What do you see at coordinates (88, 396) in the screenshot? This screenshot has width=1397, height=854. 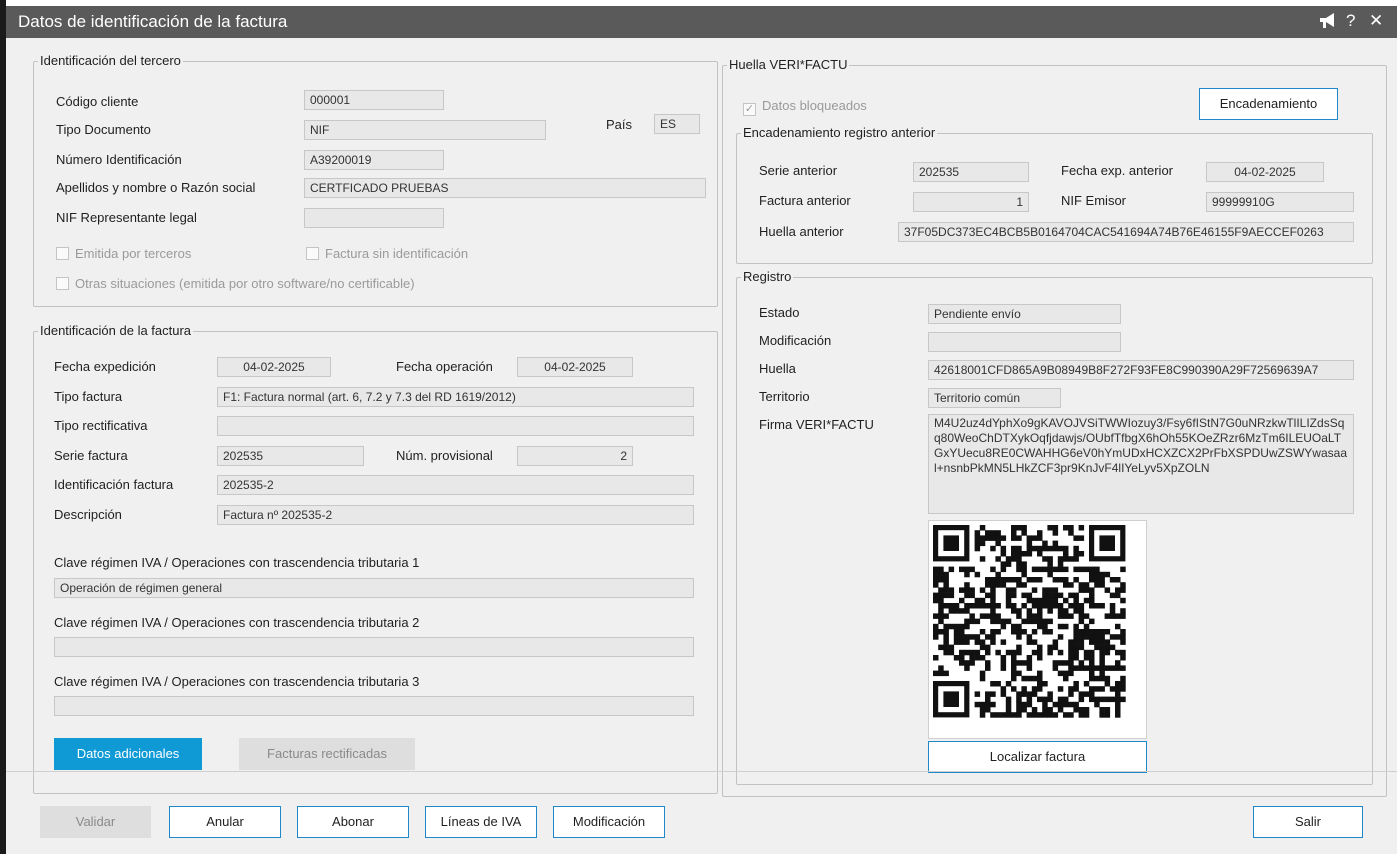 I see `tipo-factura-label: Tipo factura` at bounding box center [88, 396].